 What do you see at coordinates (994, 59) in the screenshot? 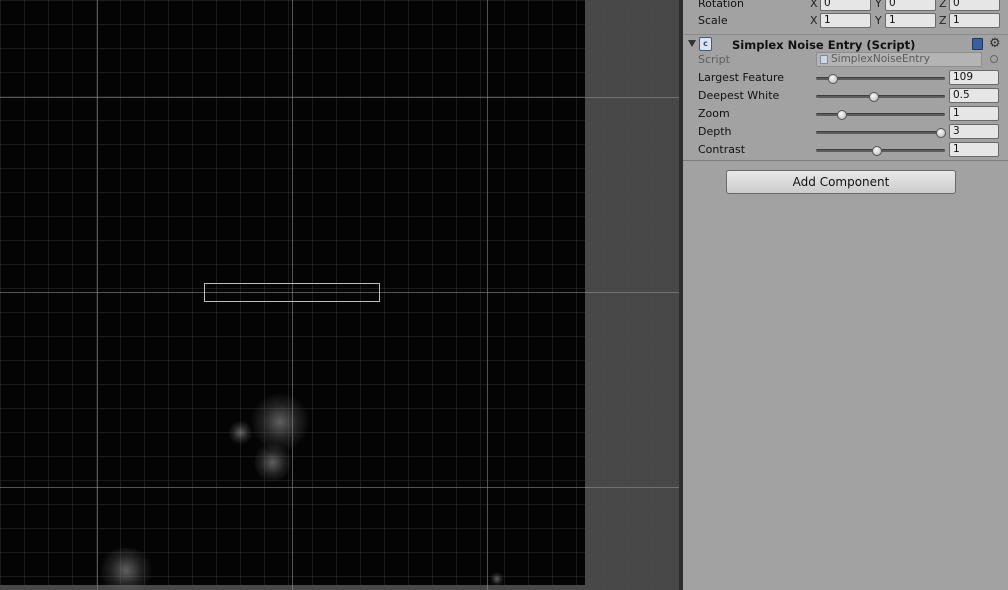
I see `object-picker-icon` at bounding box center [994, 59].